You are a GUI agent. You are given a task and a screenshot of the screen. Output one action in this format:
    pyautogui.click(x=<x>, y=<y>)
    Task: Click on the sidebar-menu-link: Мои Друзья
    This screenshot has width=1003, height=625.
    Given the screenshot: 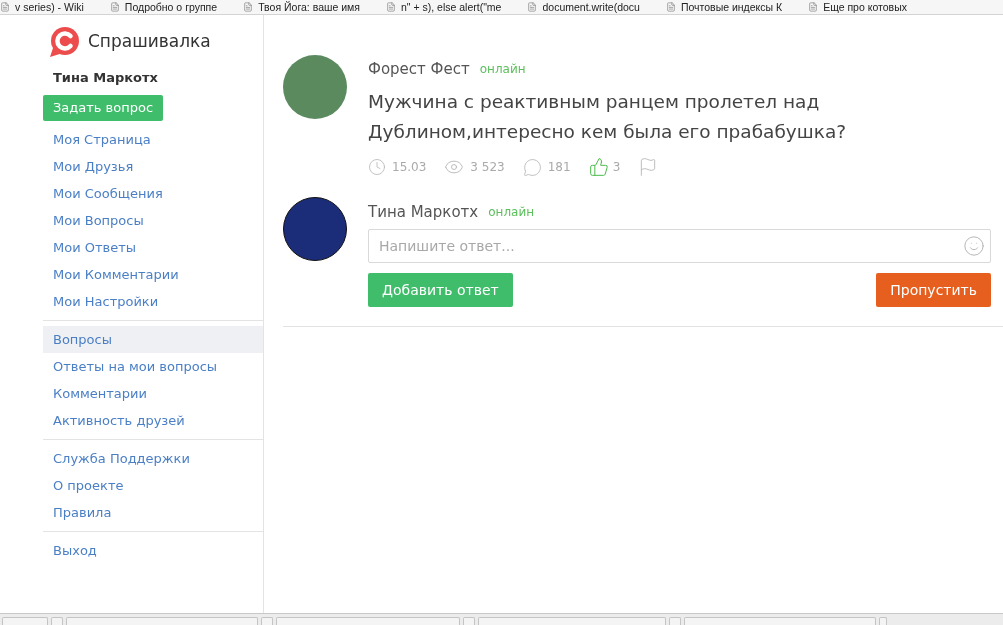 What is the action you would take?
    pyautogui.click(x=153, y=166)
    